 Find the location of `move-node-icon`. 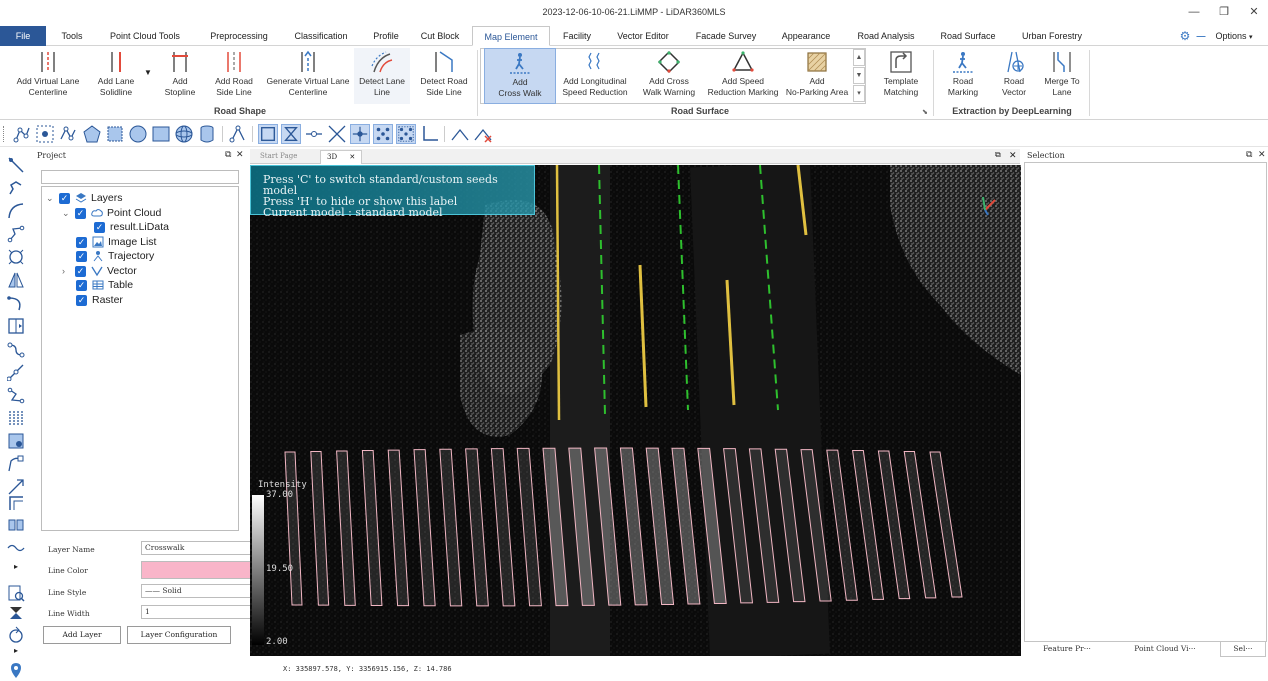

move-node-icon is located at coordinates (360, 134).